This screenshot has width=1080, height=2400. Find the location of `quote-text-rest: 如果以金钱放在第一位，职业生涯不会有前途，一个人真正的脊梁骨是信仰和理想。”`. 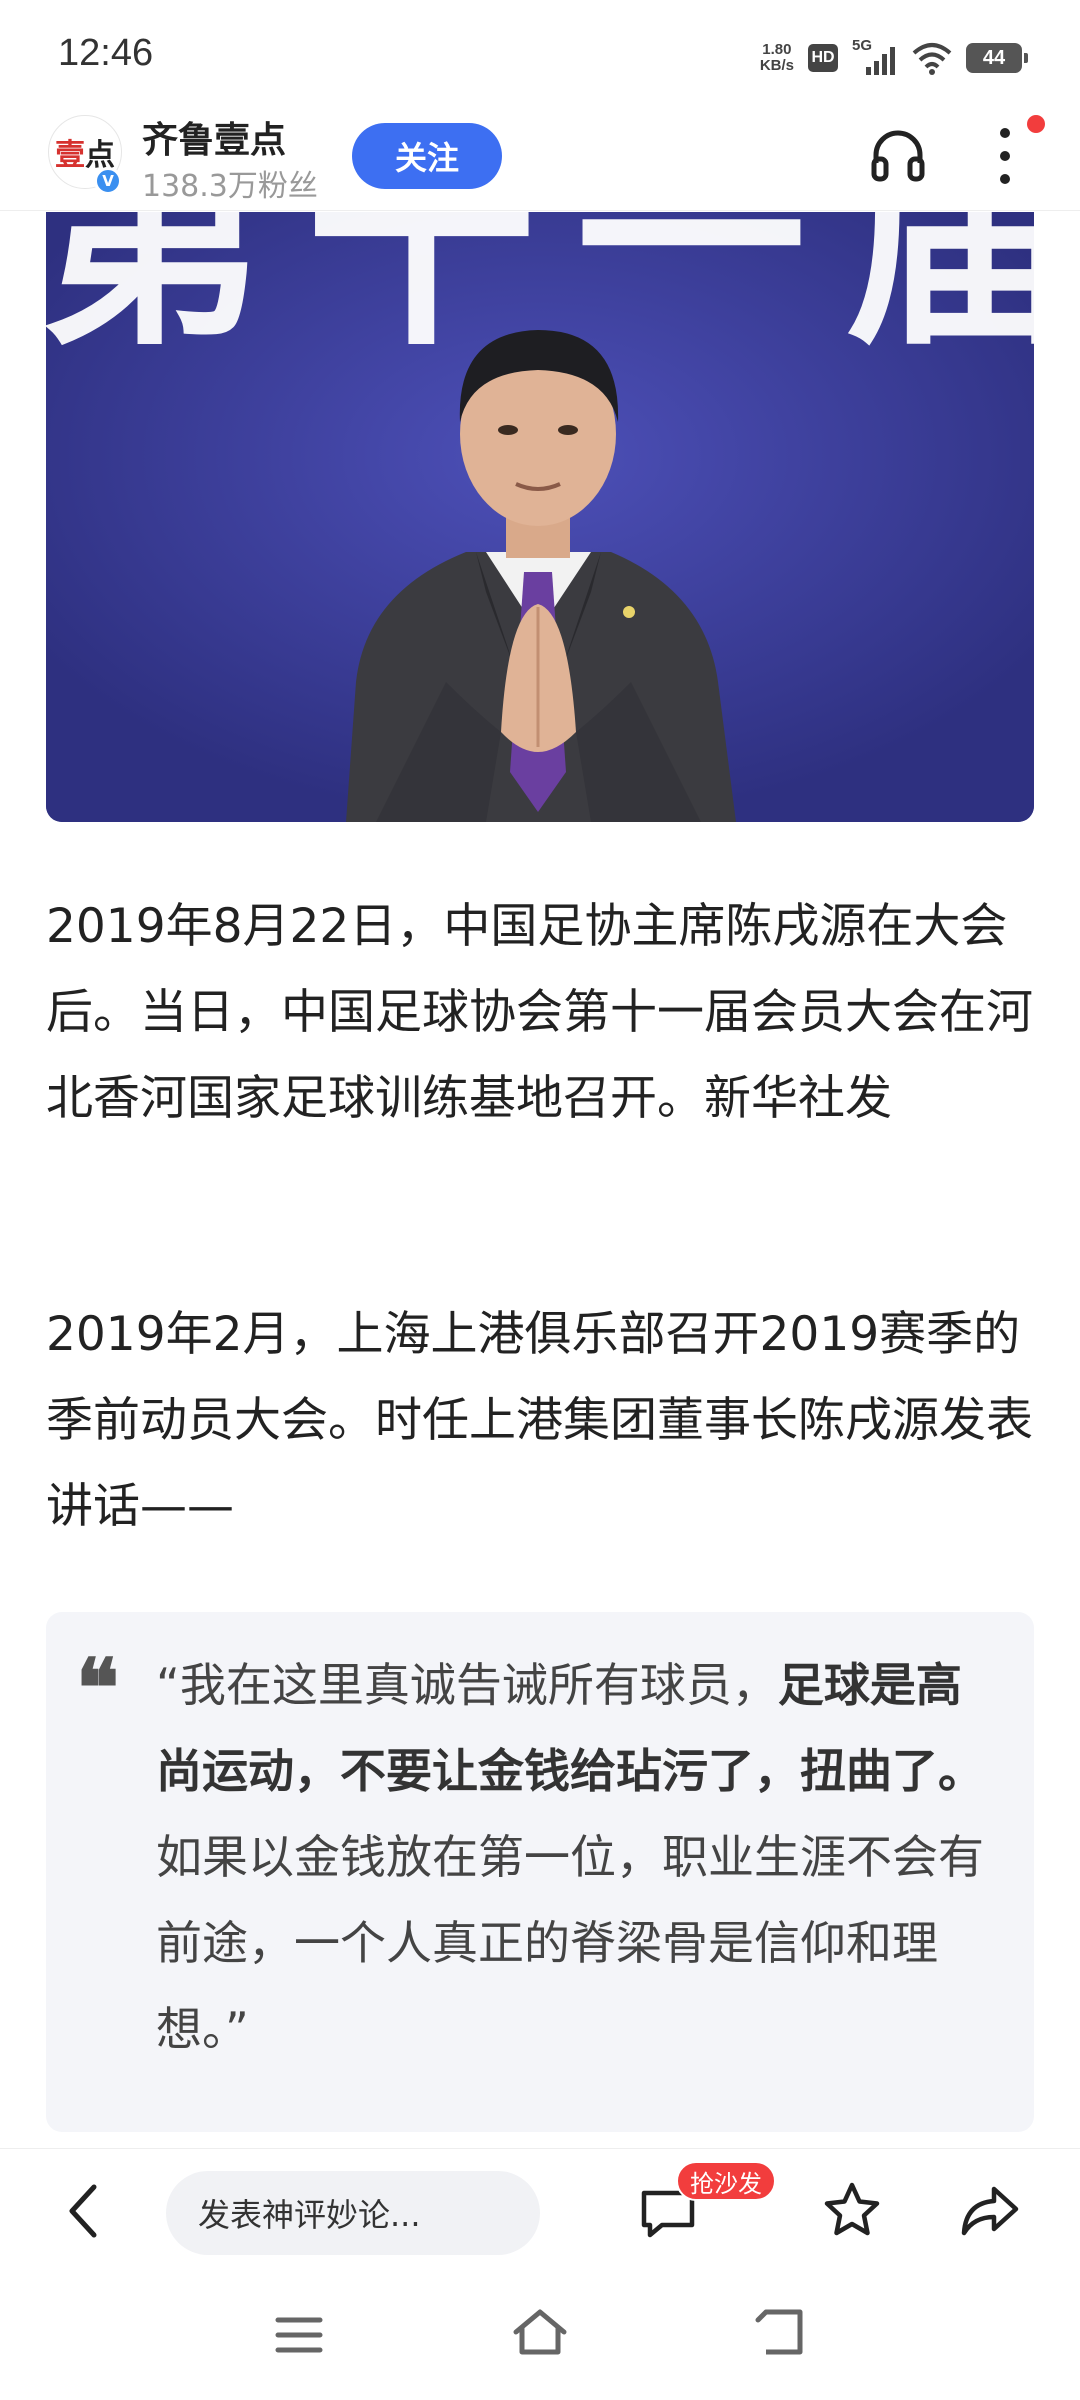

quote-text-rest: 如果以金钱放在第一位，职业生涯不会有前途，一个人真正的脊梁骨是信仰和理想。” is located at coordinates (570, 1943).